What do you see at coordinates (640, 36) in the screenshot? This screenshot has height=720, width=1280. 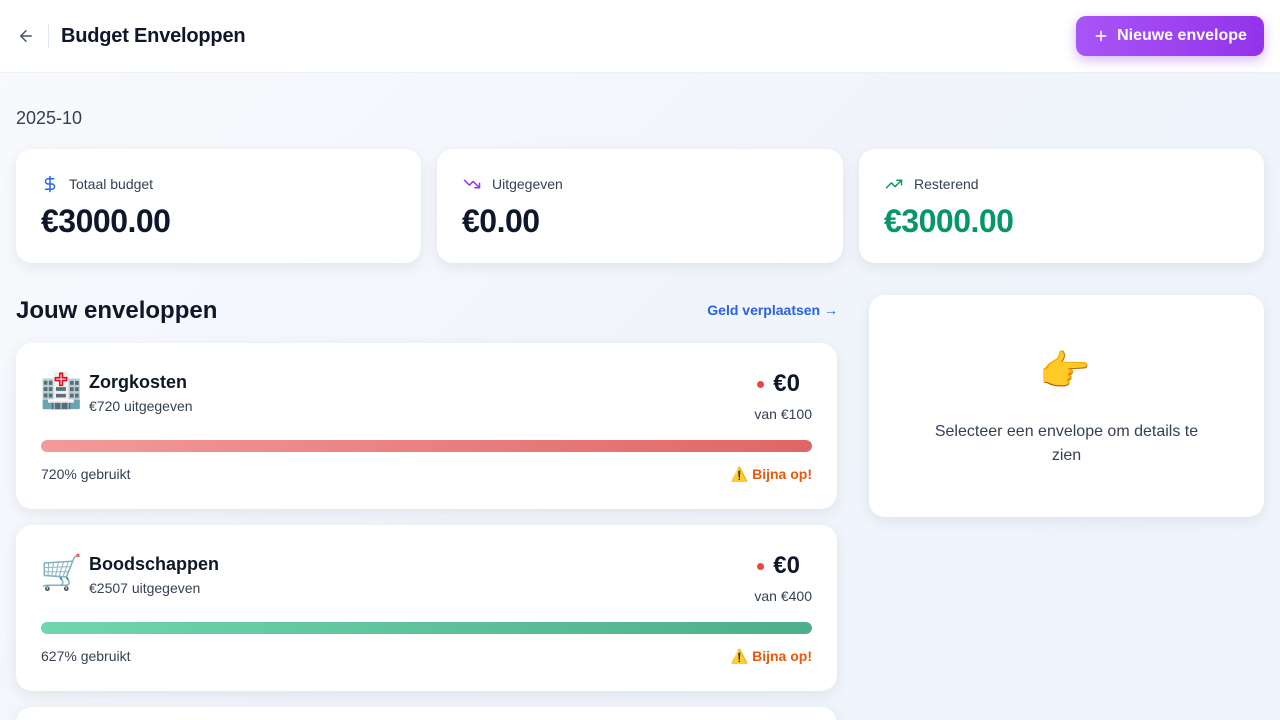 I see `top-header: Budget Enveloppen Nieuwe envelope` at bounding box center [640, 36].